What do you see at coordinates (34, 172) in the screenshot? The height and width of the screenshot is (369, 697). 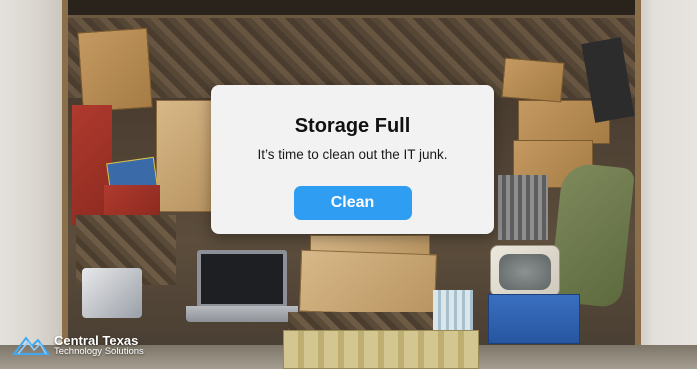 I see `garage-wall-left` at bounding box center [34, 172].